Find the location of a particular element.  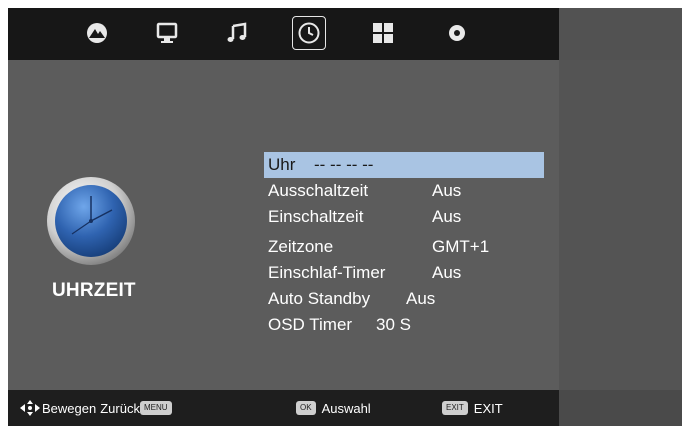

menu-item-value: -- -- -- -- is located at coordinates (344, 164).